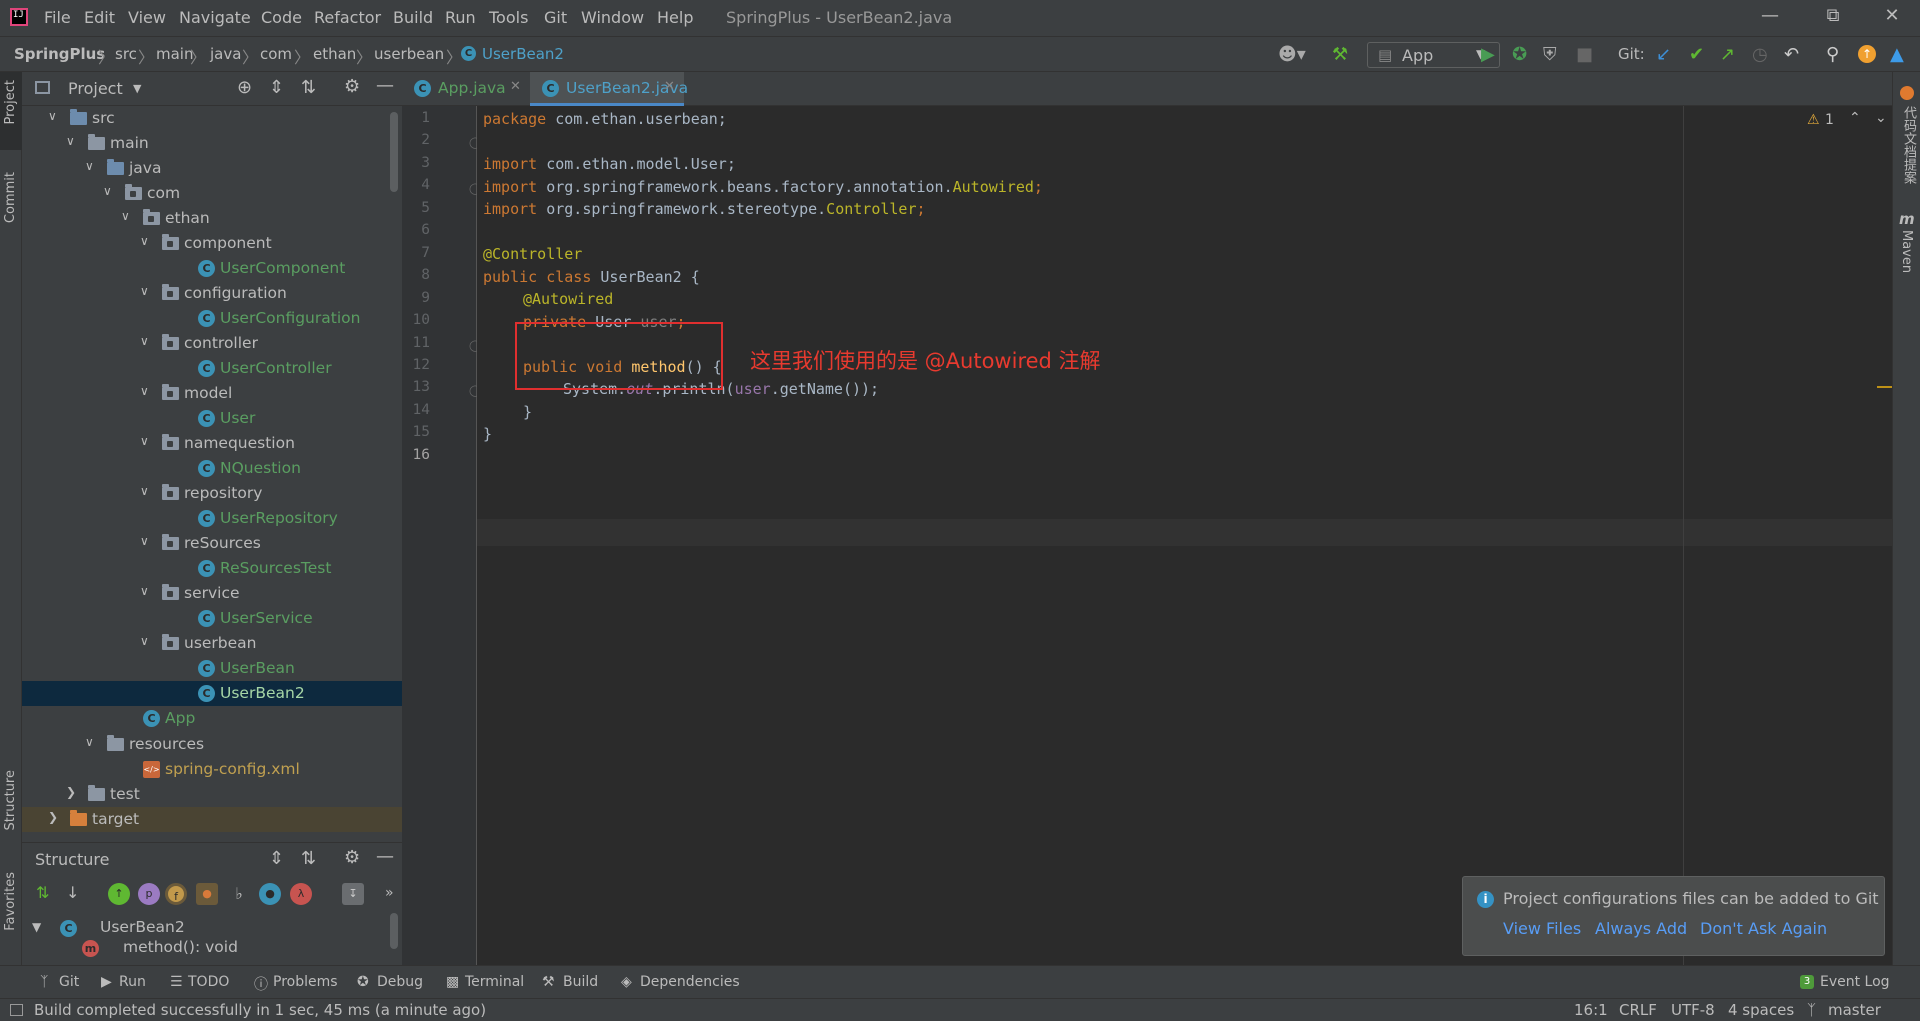 The image size is (1920, 1021). I want to click on close-tab-icon: ✕, so click(669, 86).